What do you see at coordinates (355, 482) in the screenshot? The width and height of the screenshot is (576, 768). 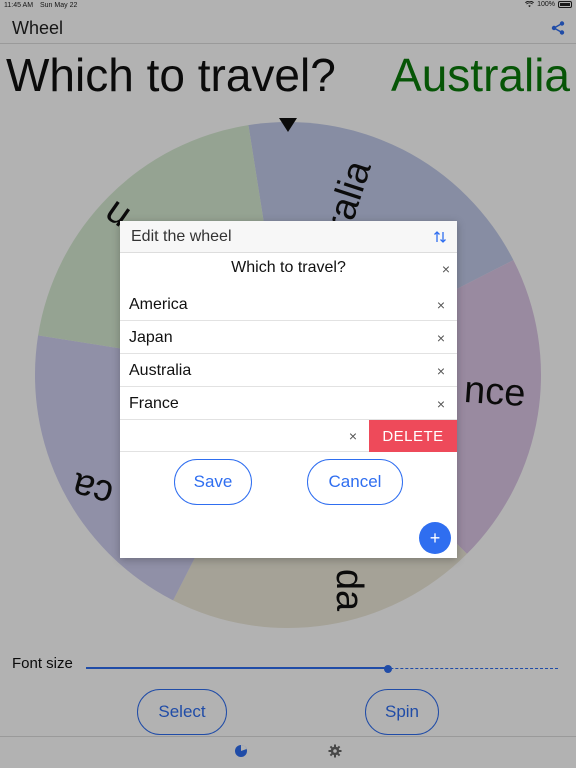 I see `cancel-button: Cancel` at bounding box center [355, 482].